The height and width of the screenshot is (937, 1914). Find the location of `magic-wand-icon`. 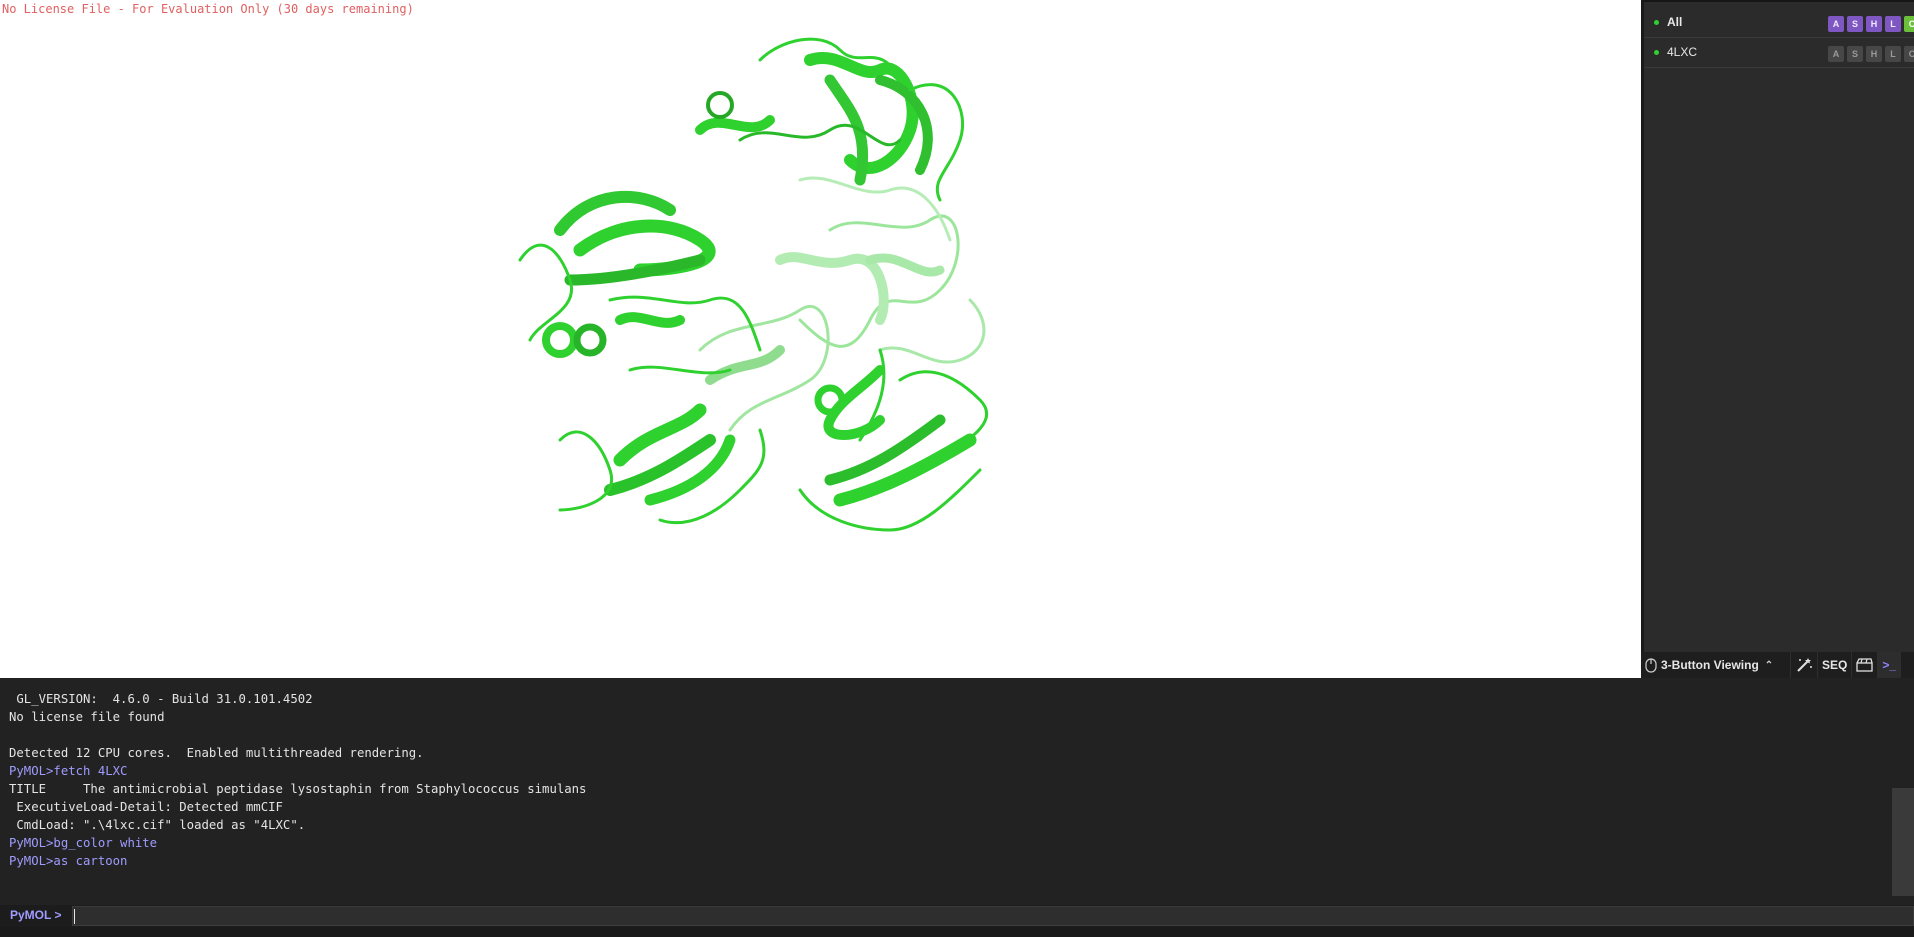

magic-wand-icon is located at coordinates (1804, 665).